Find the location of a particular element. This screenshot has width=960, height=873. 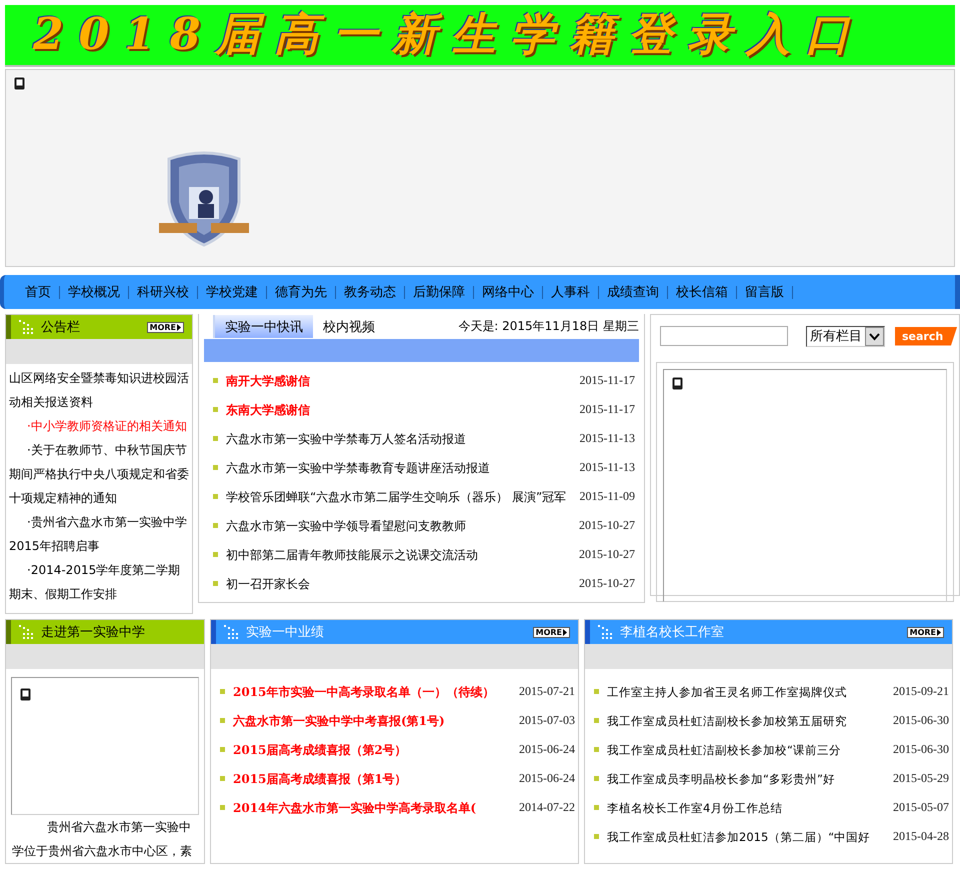

panel-title: 实验一中业绩 is located at coordinates (285, 632).